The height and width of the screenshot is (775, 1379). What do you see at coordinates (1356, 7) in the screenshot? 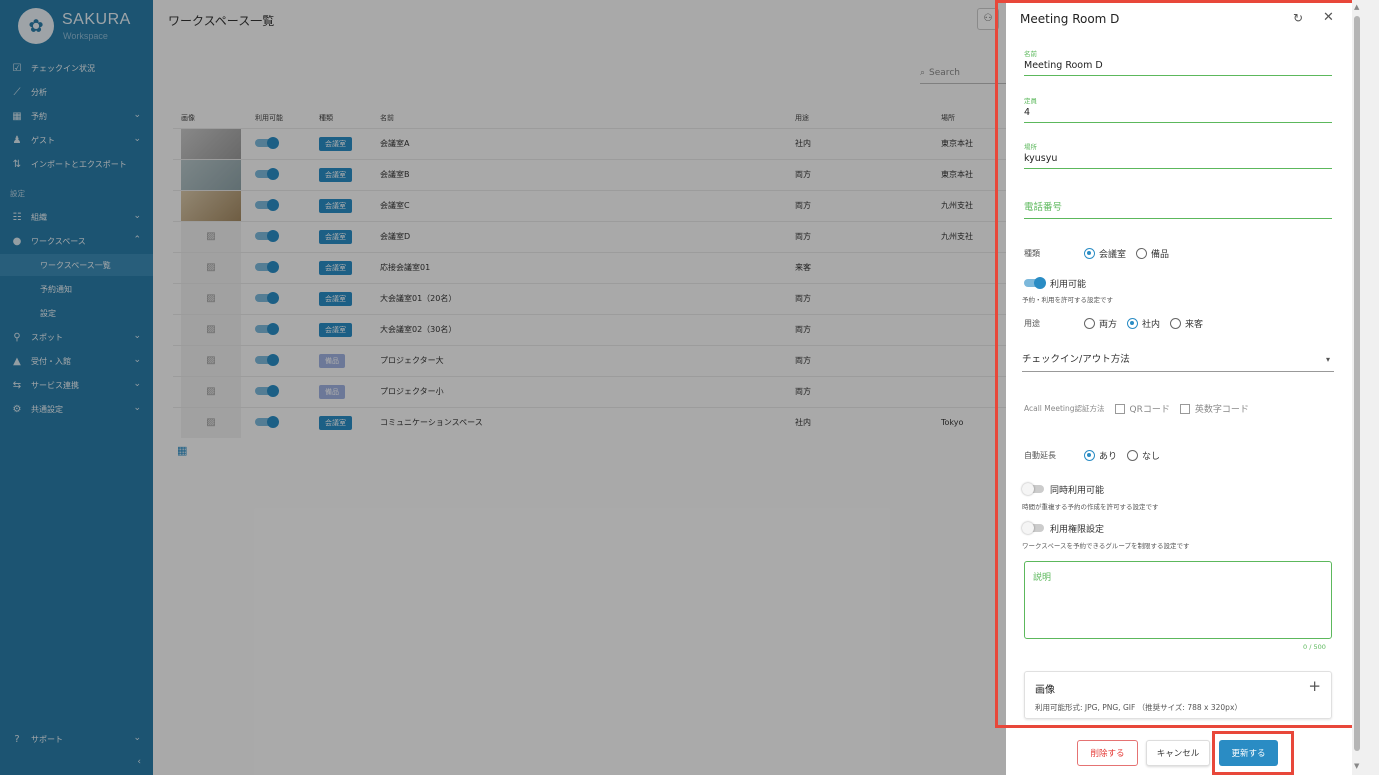
I see `scroll-up-icon: ▲` at bounding box center [1356, 7].